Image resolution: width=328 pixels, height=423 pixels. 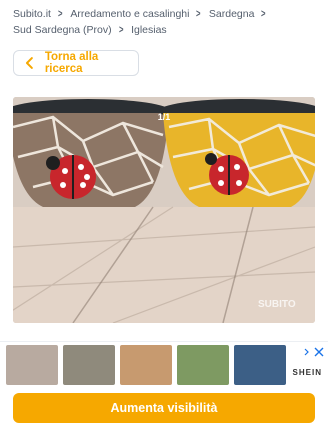 I want to click on ad-close-button, so click(x=314, y=352).